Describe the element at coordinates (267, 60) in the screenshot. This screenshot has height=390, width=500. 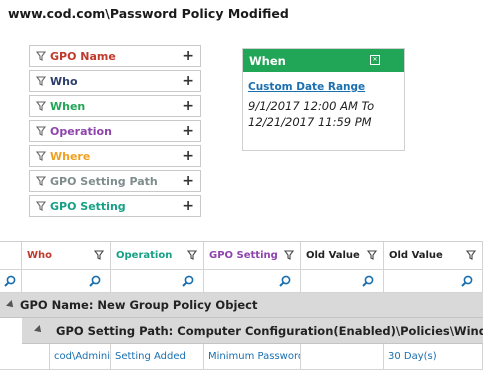
I see `when-card-title: When` at that location.